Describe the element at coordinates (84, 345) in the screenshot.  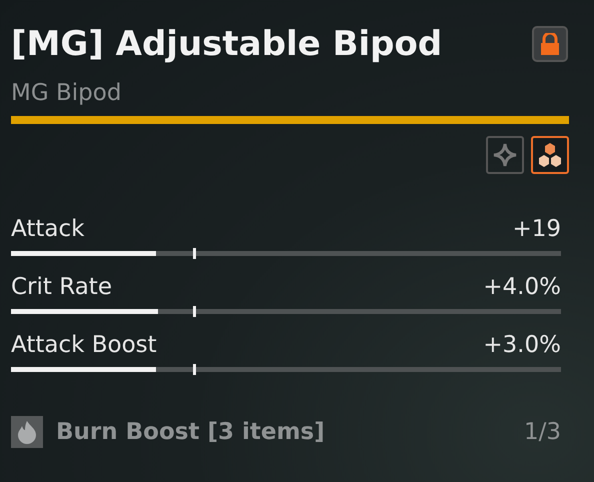
I see `stat-name: Attack Boost` at that location.